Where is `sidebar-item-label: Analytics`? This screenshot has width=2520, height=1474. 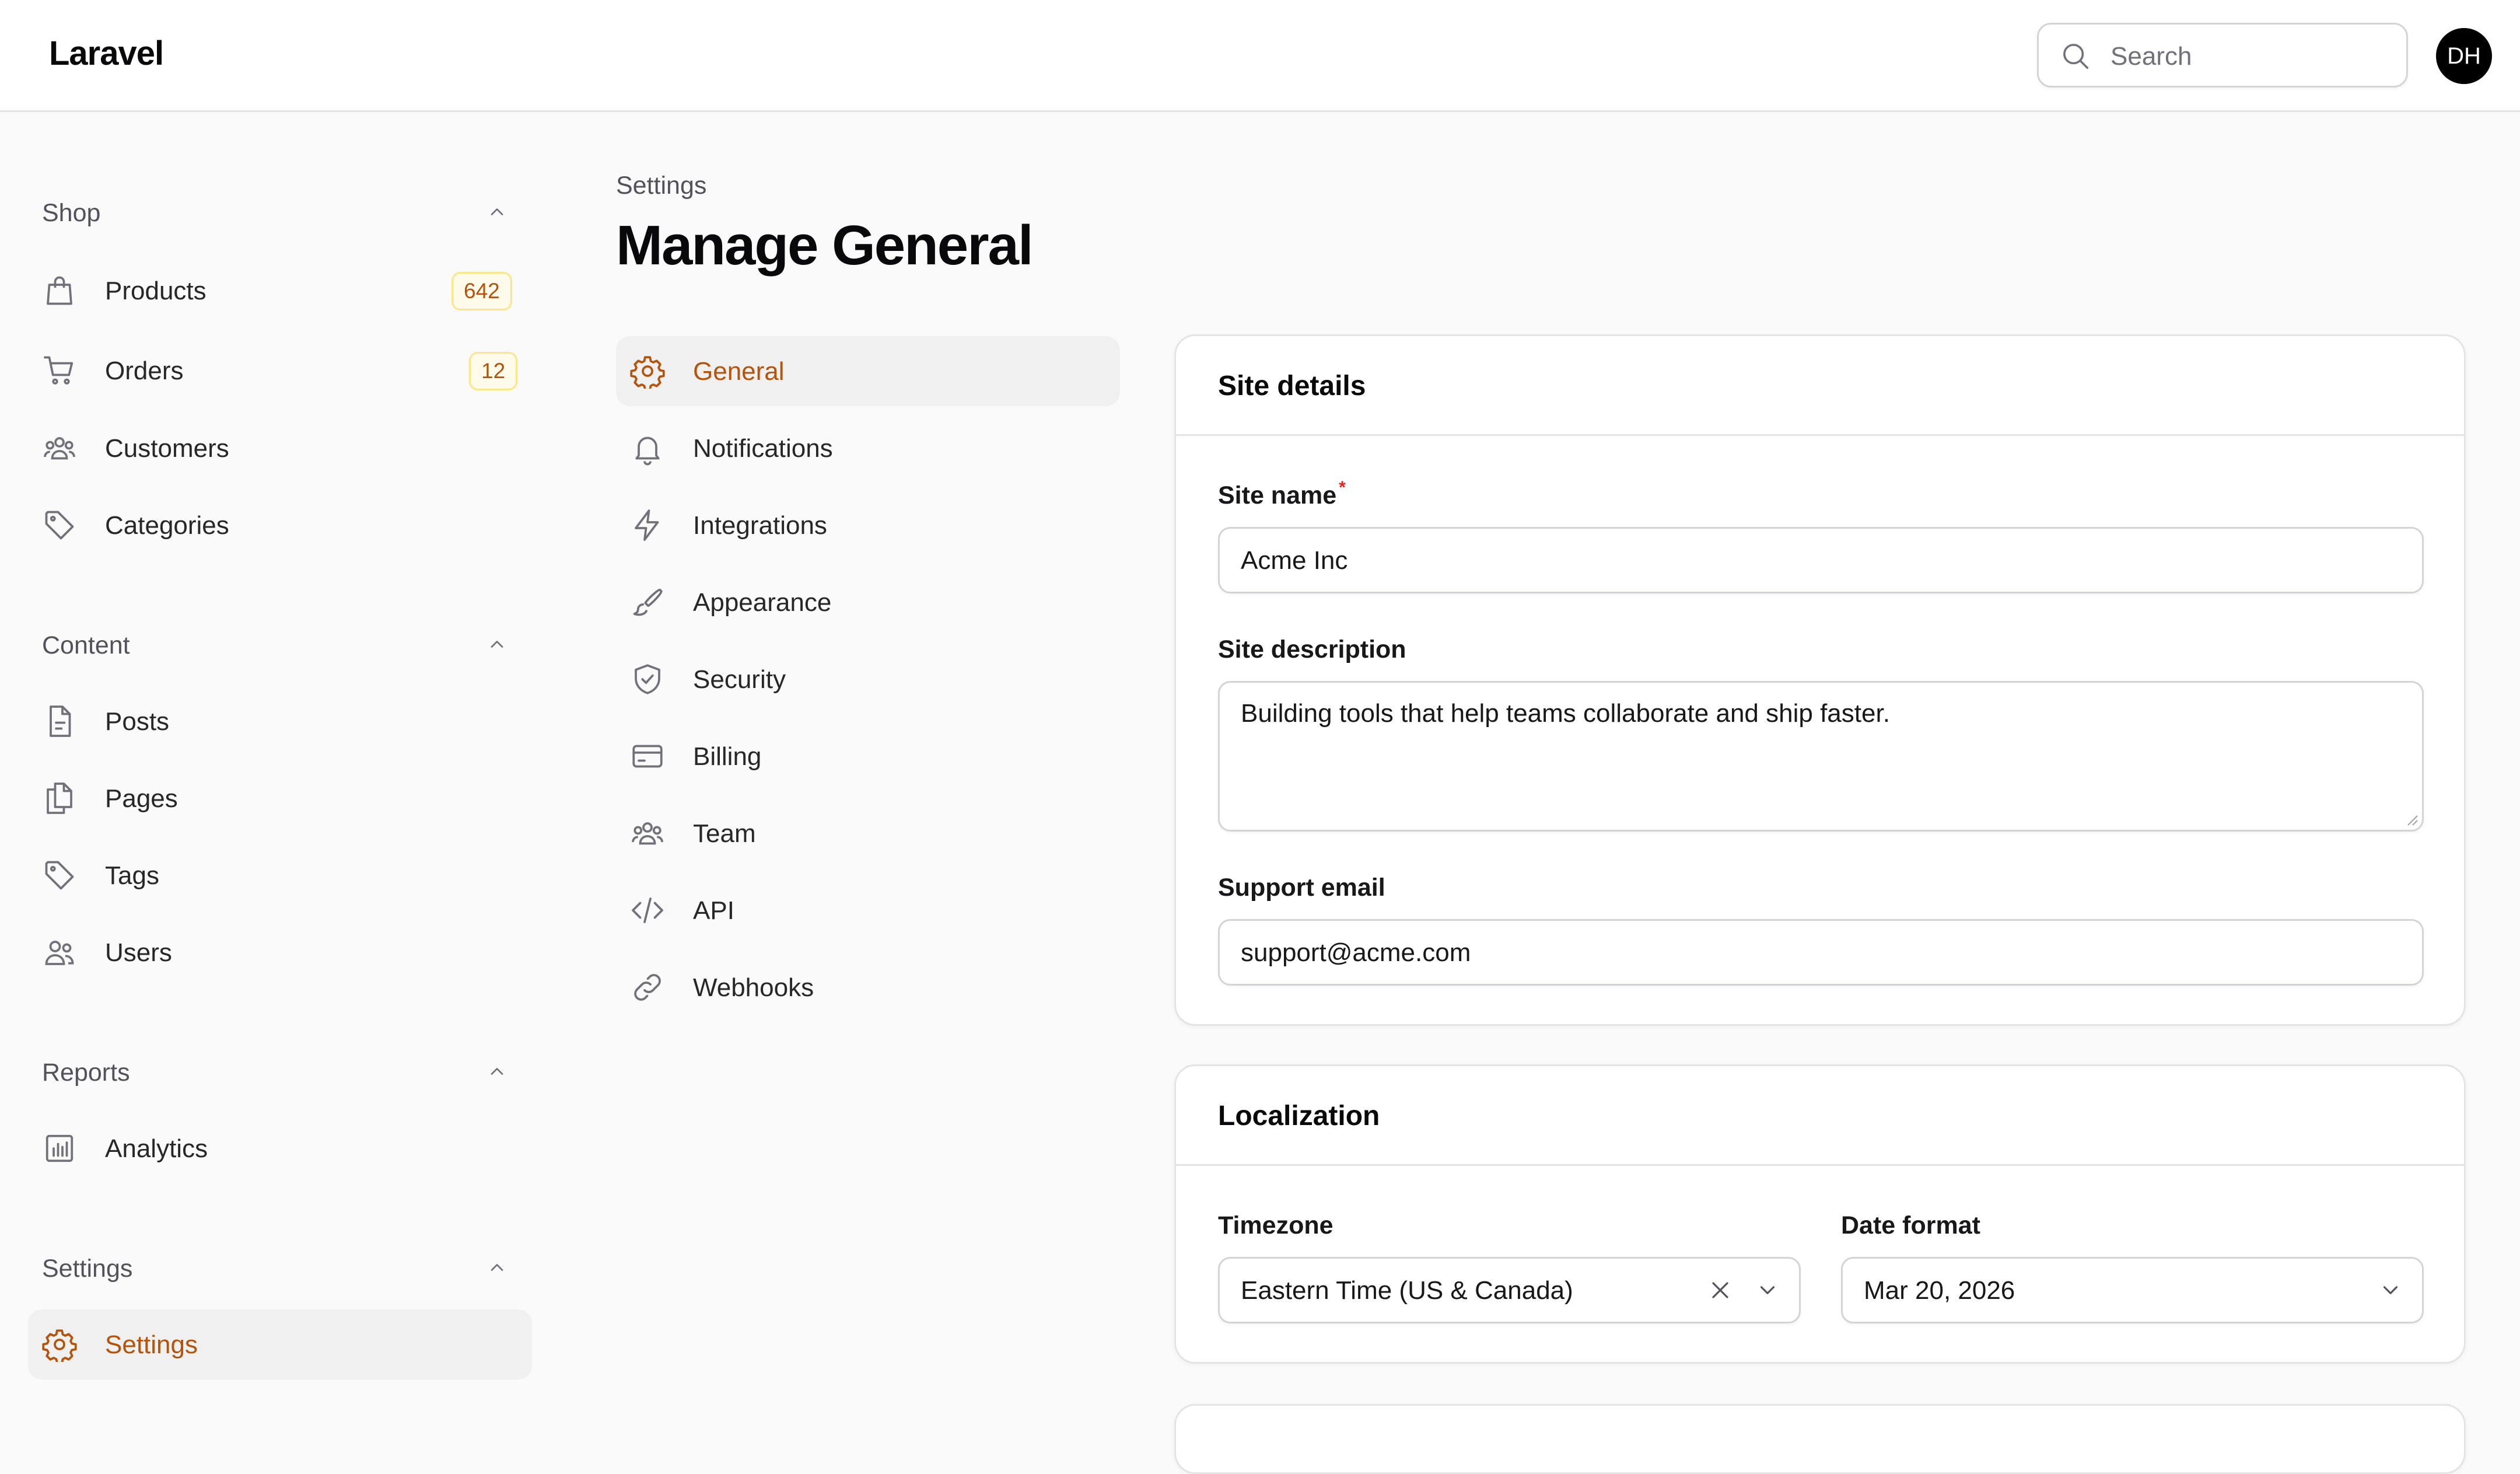 sidebar-item-label: Analytics is located at coordinates (156, 1148).